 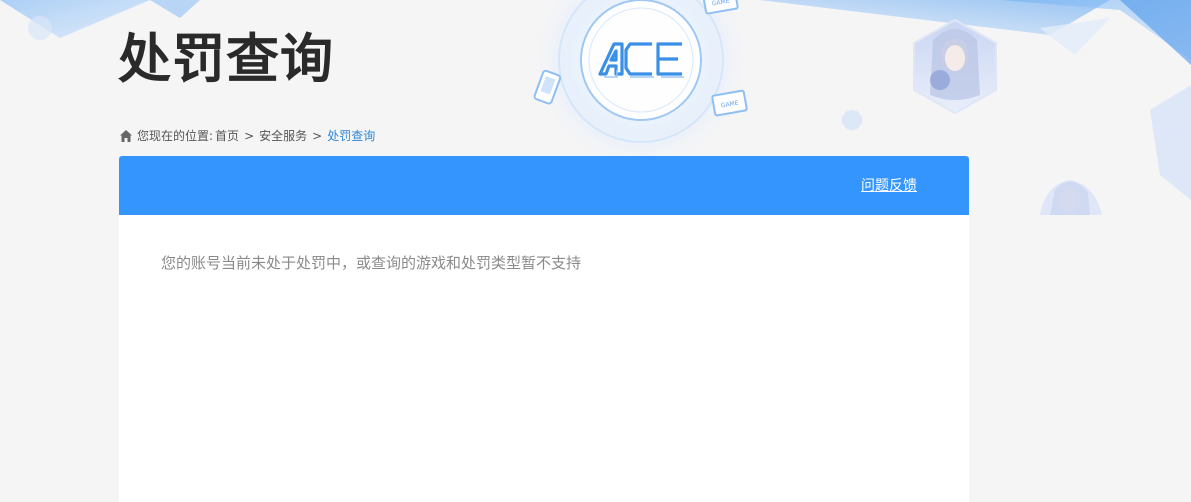 I want to click on home-icon, so click(x=126, y=136).